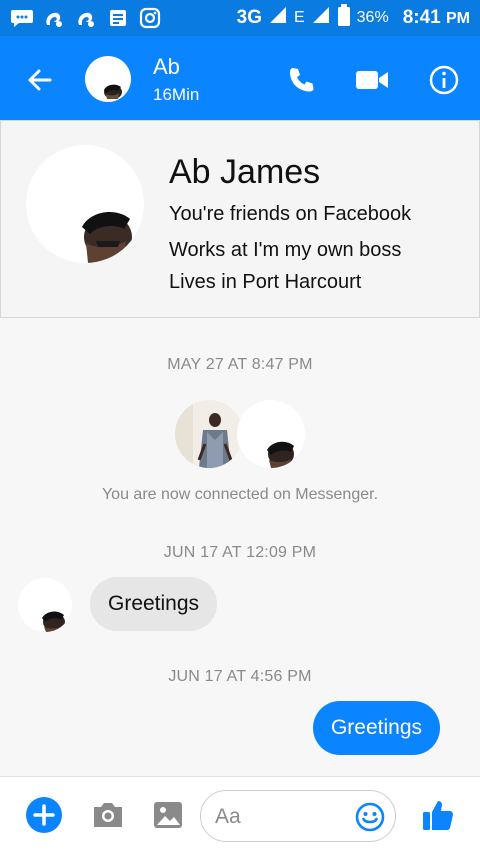 The image size is (480, 854). Describe the element at coordinates (240, 364) in the screenshot. I see `timestamp: MAY 27 AT 8:47 PM` at that location.